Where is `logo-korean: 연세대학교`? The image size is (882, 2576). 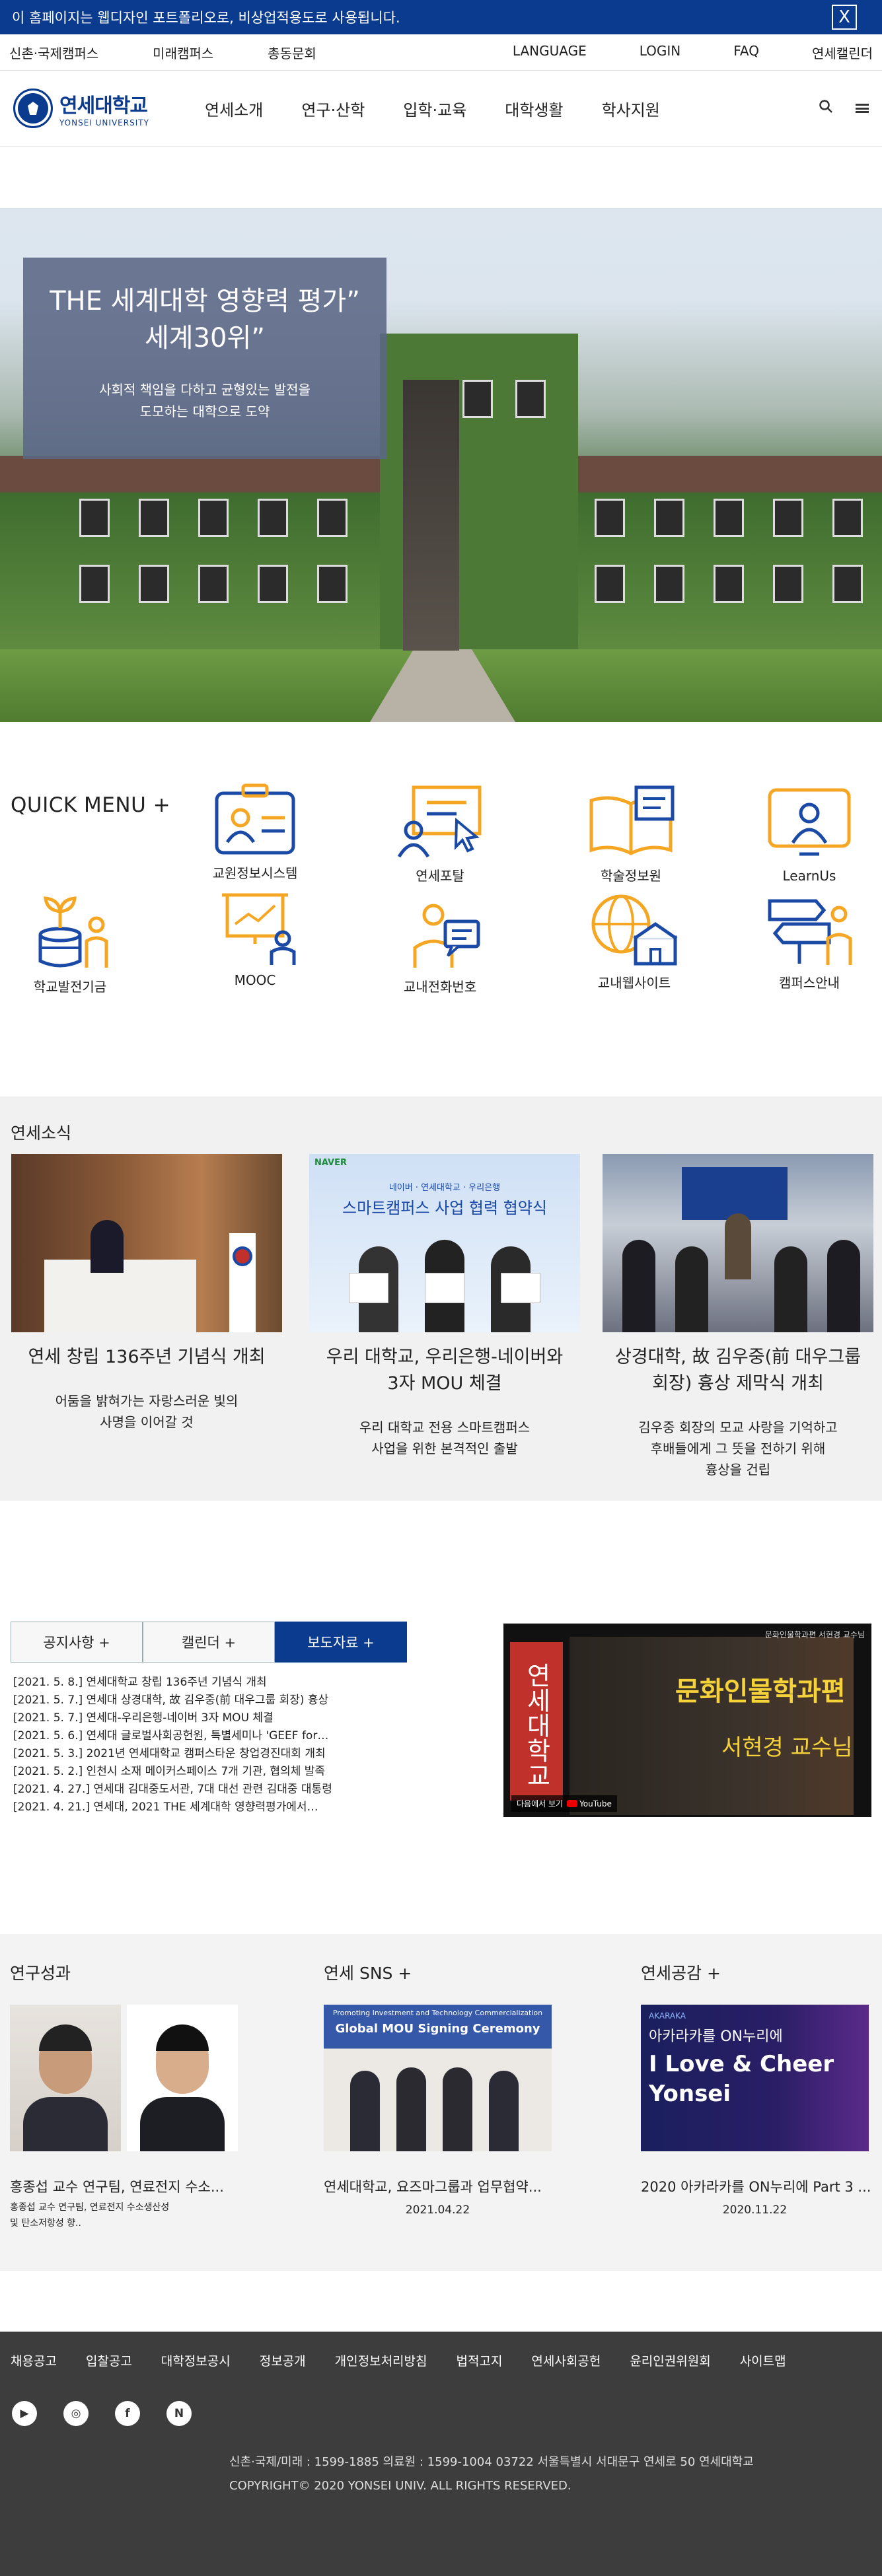
logo-korean: 연세대학교 is located at coordinates (103, 106).